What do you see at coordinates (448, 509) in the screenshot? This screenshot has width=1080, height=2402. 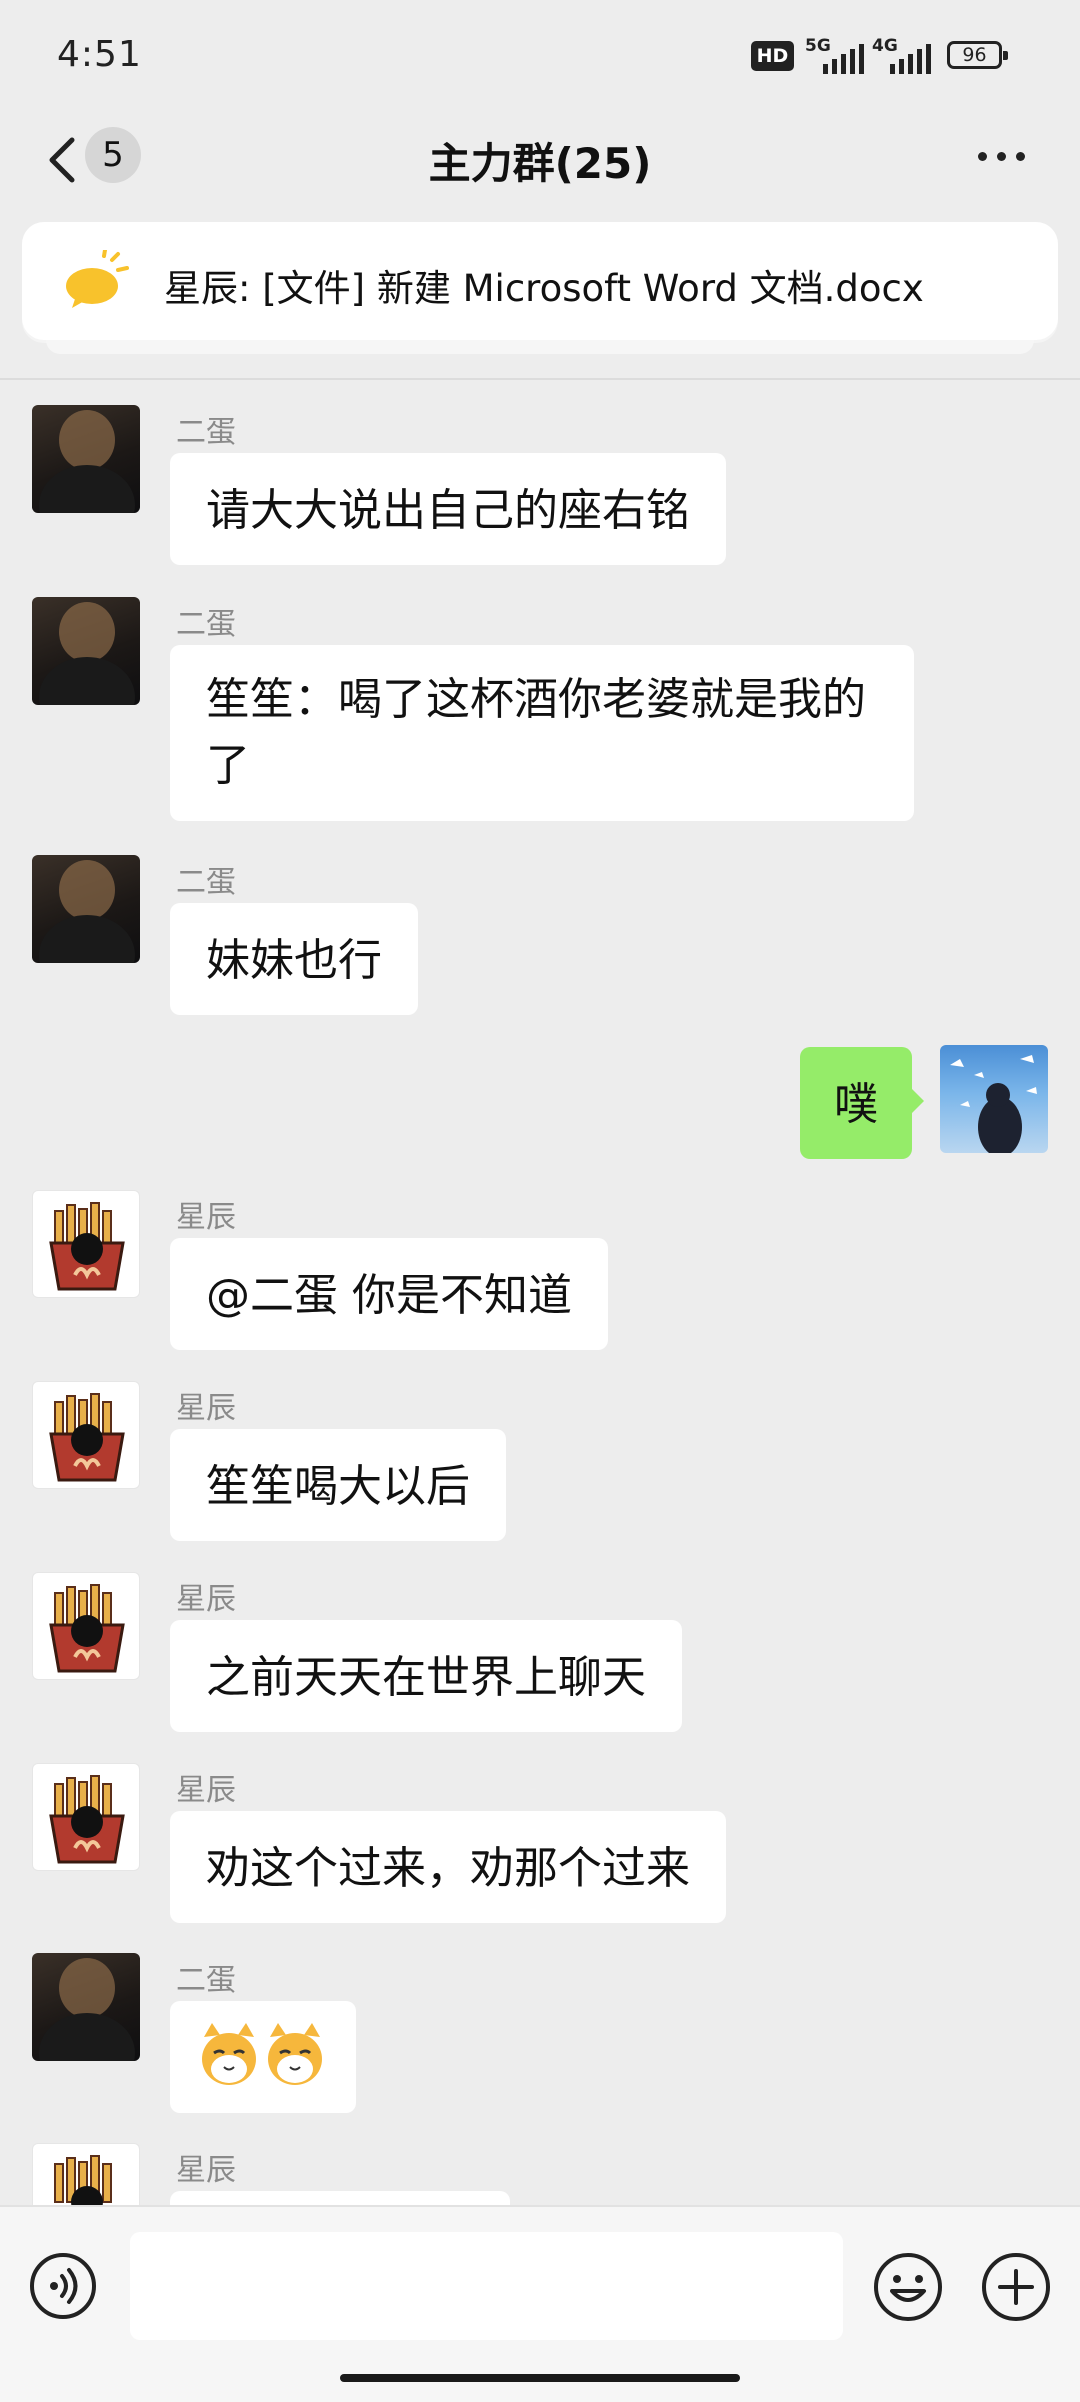 I see `message-bubble: 请大大说出自己的座右铭` at bounding box center [448, 509].